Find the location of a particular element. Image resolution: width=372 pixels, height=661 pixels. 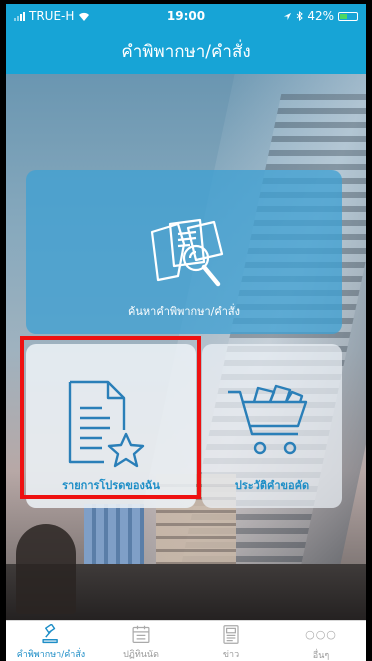

clock: 19:00 is located at coordinates (186, 16).